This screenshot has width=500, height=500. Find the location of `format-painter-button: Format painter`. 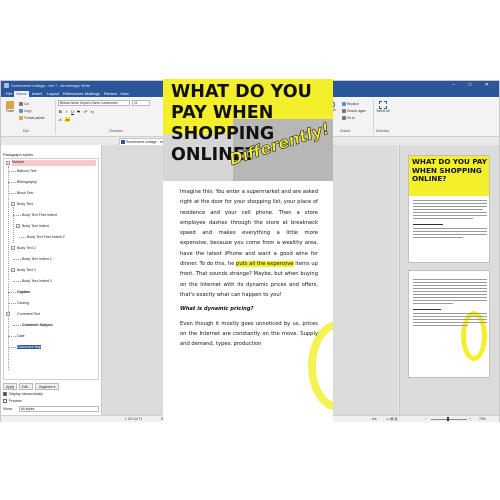

format-painter-button: Format painter is located at coordinates (34, 118).